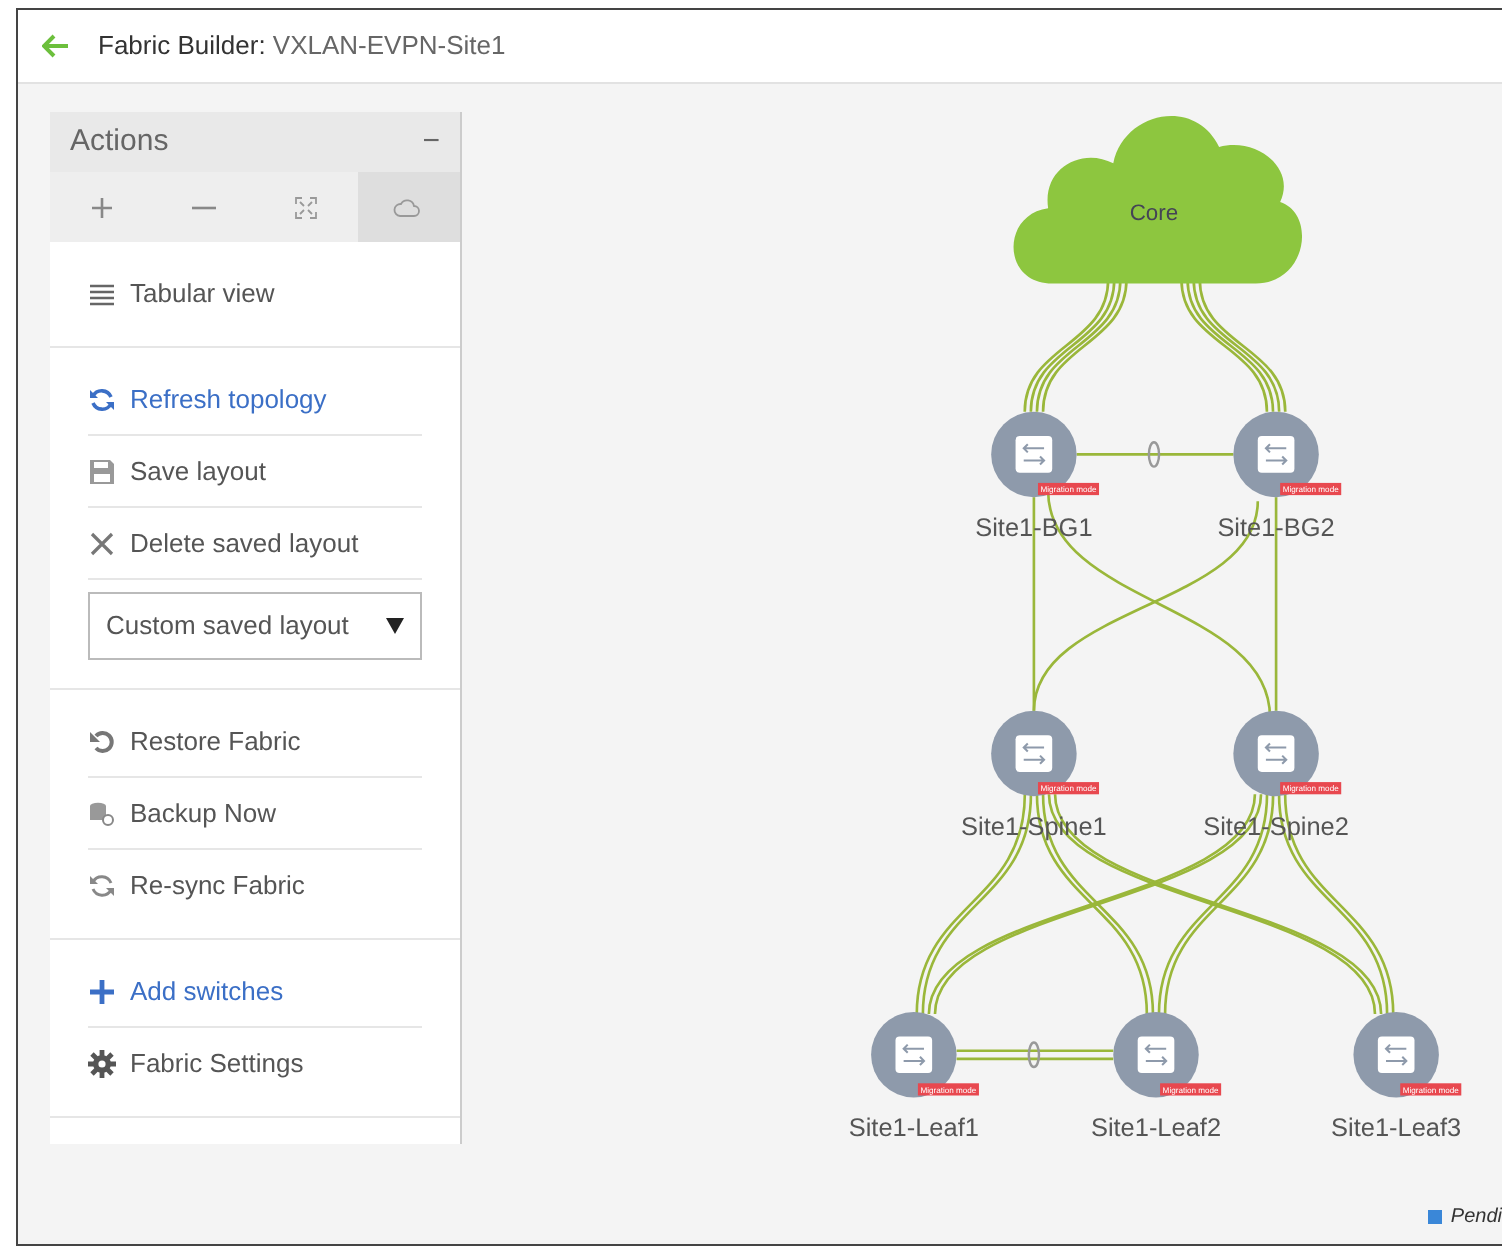 This screenshot has width=1502, height=1252. Describe the element at coordinates (102, 813) in the screenshot. I see `database-icon` at that location.